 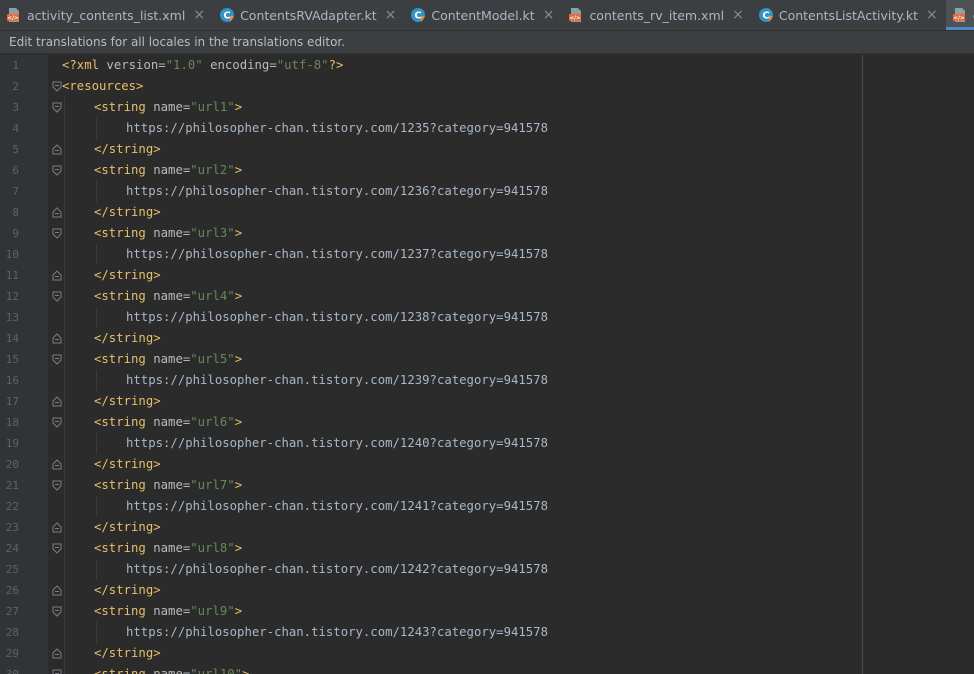 I want to click on tab-activity-contents-list-xml: </> activity_contents_list.xml ×, so click(x=106, y=15).